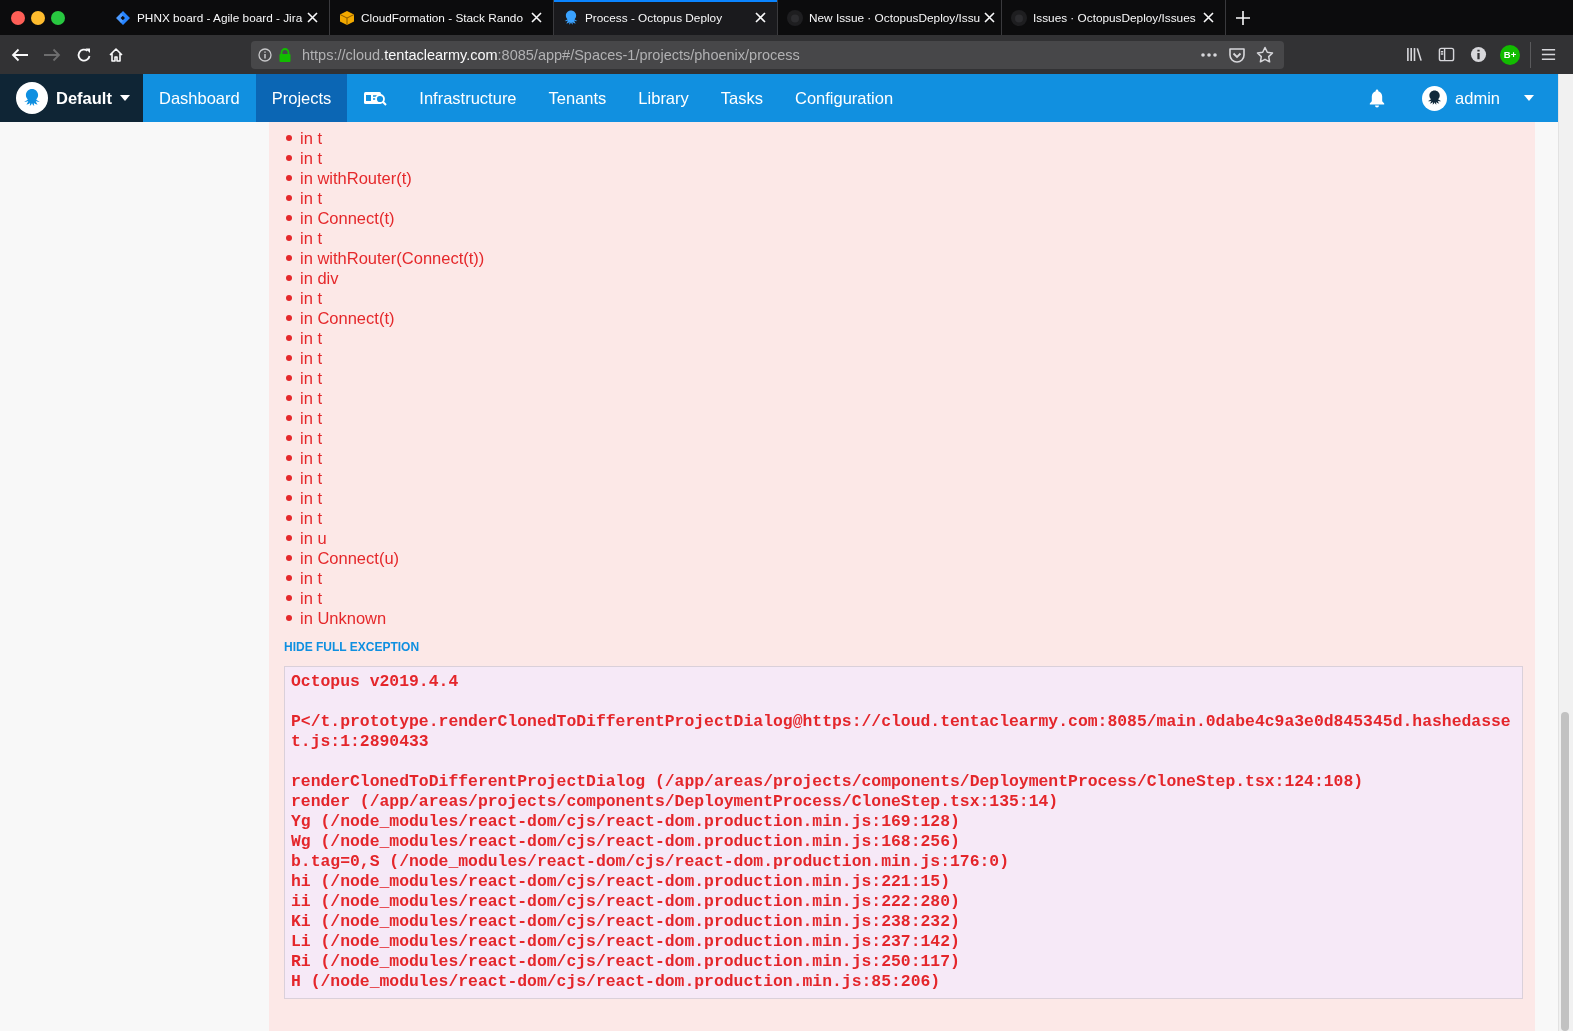 This screenshot has width=1573, height=1031. I want to click on nav-tab: Dashboard, so click(199, 98).